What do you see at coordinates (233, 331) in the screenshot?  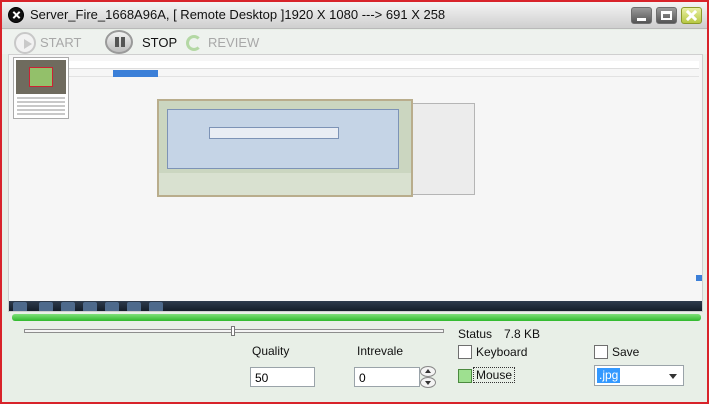 I see `position-slider-thumb` at bounding box center [233, 331].